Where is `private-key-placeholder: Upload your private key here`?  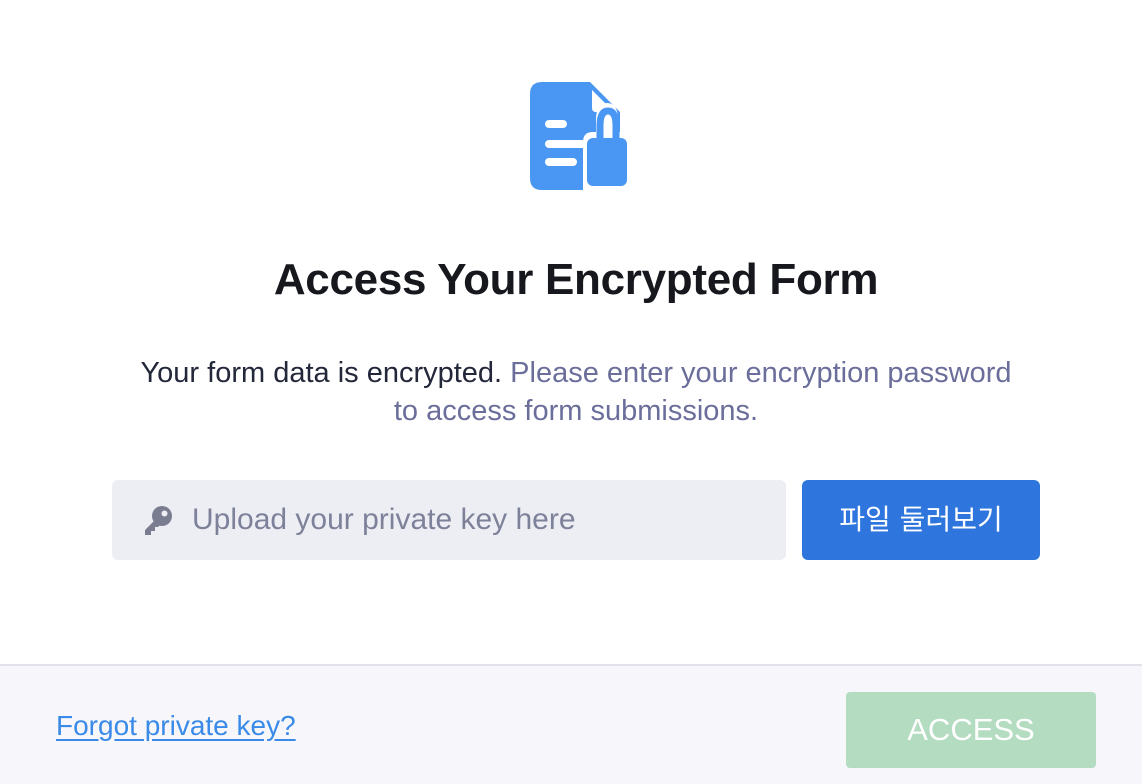
private-key-placeholder: Upload your private key here is located at coordinates (384, 519).